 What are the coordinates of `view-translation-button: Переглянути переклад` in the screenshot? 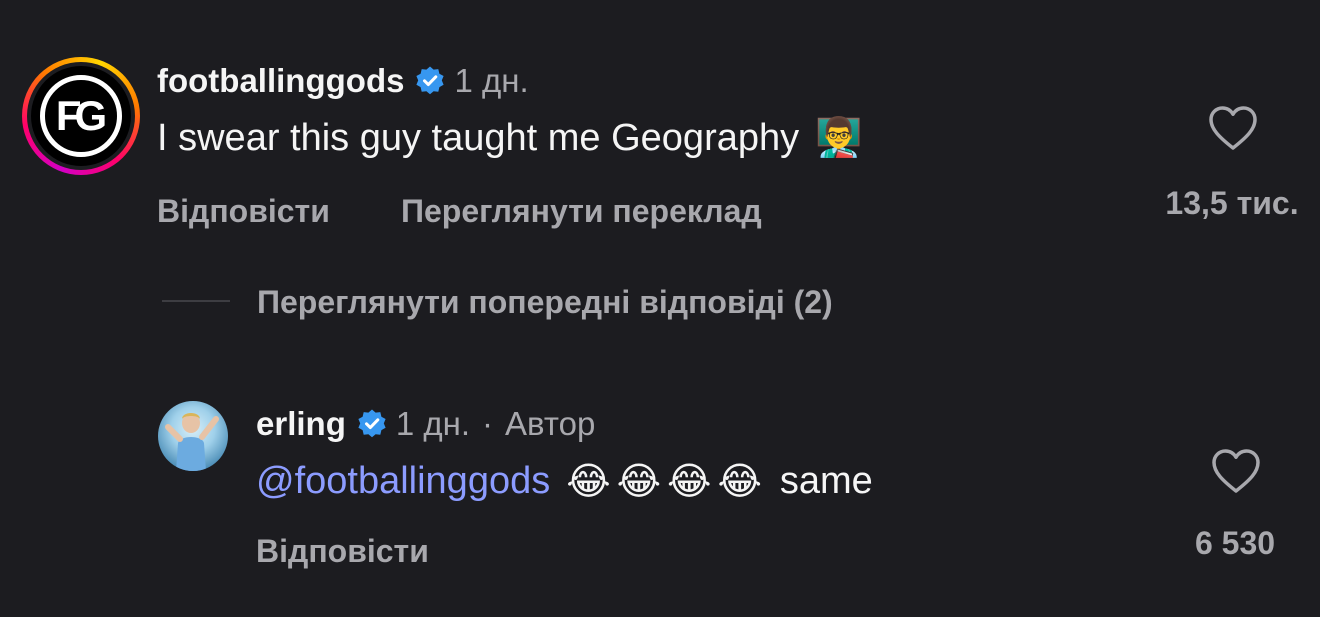 It's located at (581, 211).